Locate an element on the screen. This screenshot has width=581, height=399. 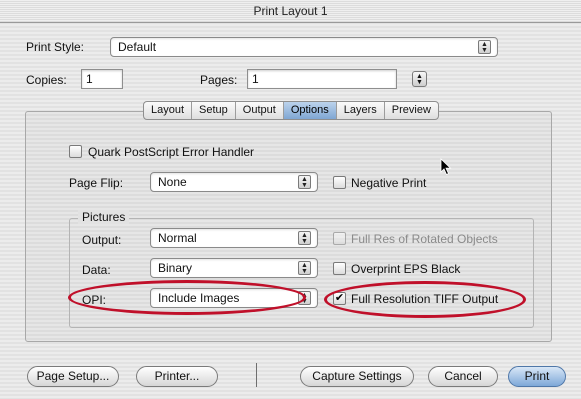
data-value: Binary is located at coordinates (175, 268).